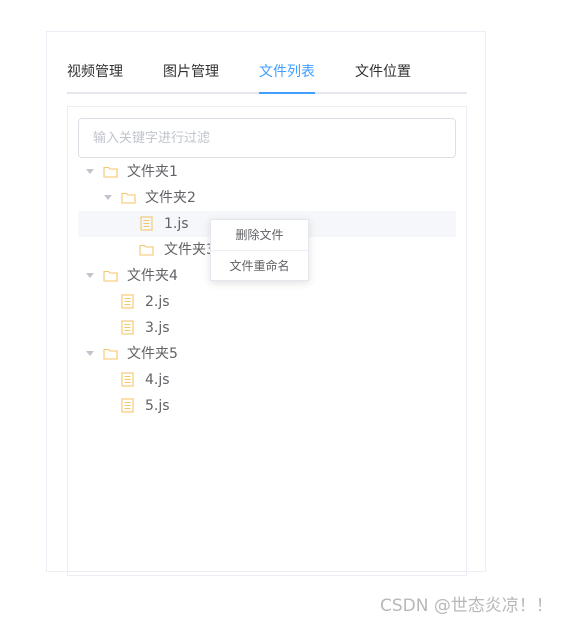 Image resolution: width=579 pixels, height=622 pixels. I want to click on watermark: CSDN @世态炎凉！！, so click(466, 606).